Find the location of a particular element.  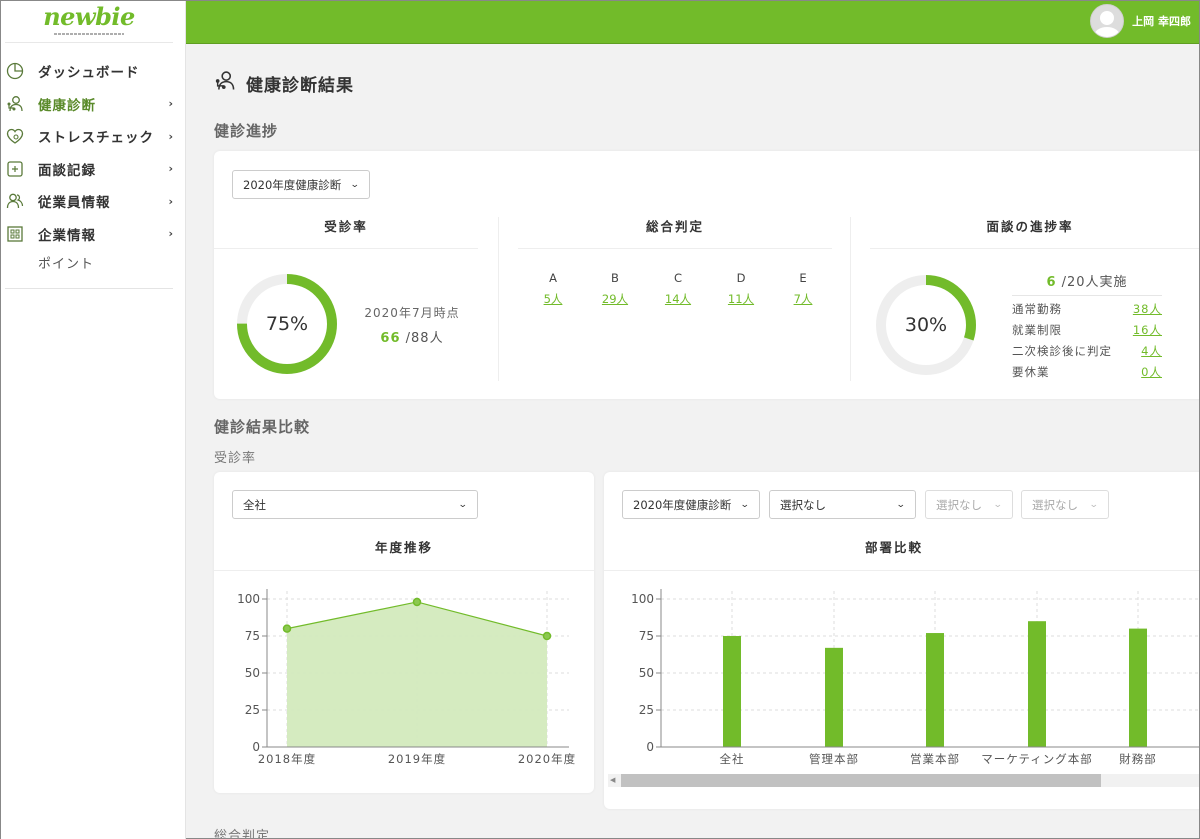

top-bar: 上岡 幸四郎 is located at coordinates (692, 22).